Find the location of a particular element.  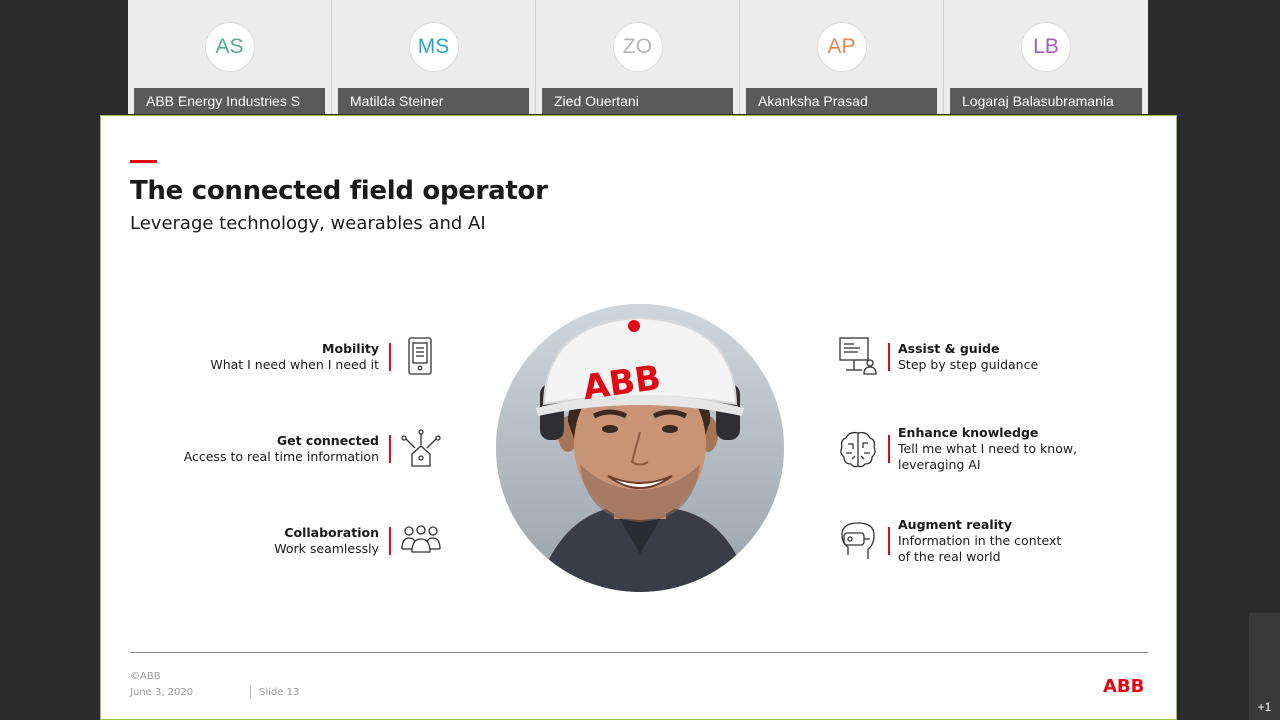

brain-icon is located at coordinates (858, 449).